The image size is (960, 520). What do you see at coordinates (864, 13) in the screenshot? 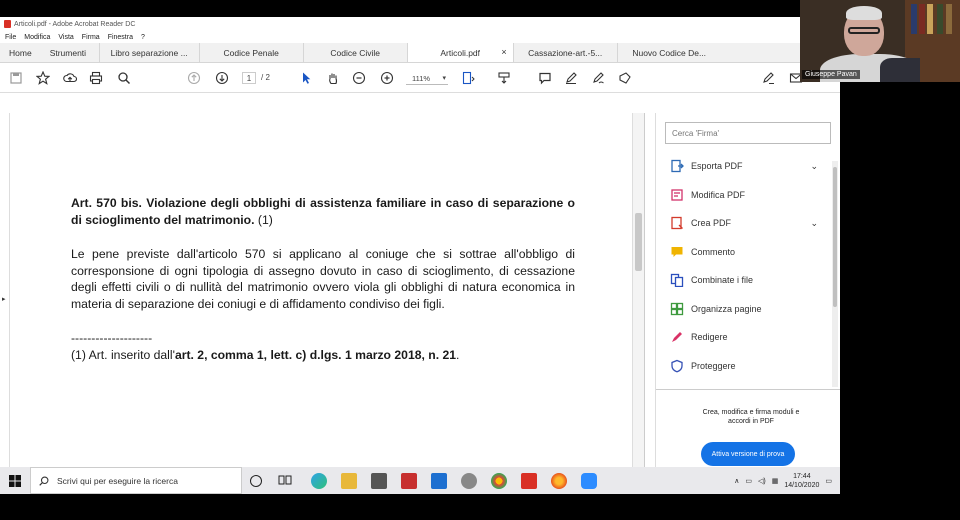
I see `person-hair` at bounding box center [864, 13].